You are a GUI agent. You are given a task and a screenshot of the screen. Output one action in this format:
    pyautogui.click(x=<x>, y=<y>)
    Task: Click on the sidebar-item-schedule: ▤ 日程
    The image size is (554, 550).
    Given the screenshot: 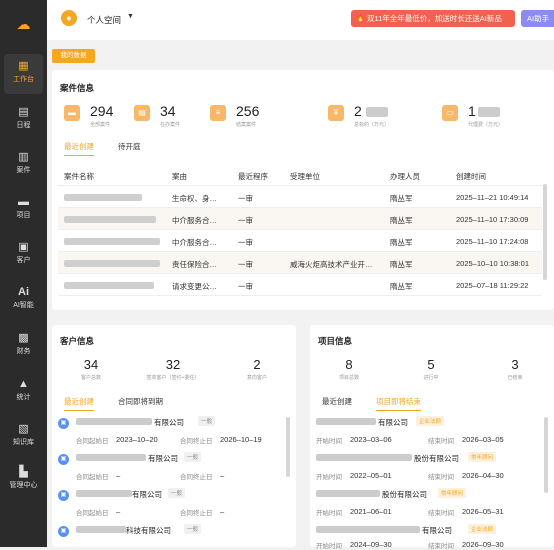 What is the action you would take?
    pyautogui.click(x=23, y=120)
    